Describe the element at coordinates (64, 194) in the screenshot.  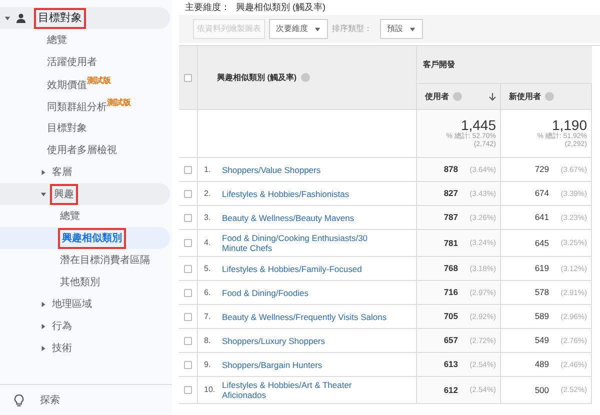
I see `nav-item: 興趣` at that location.